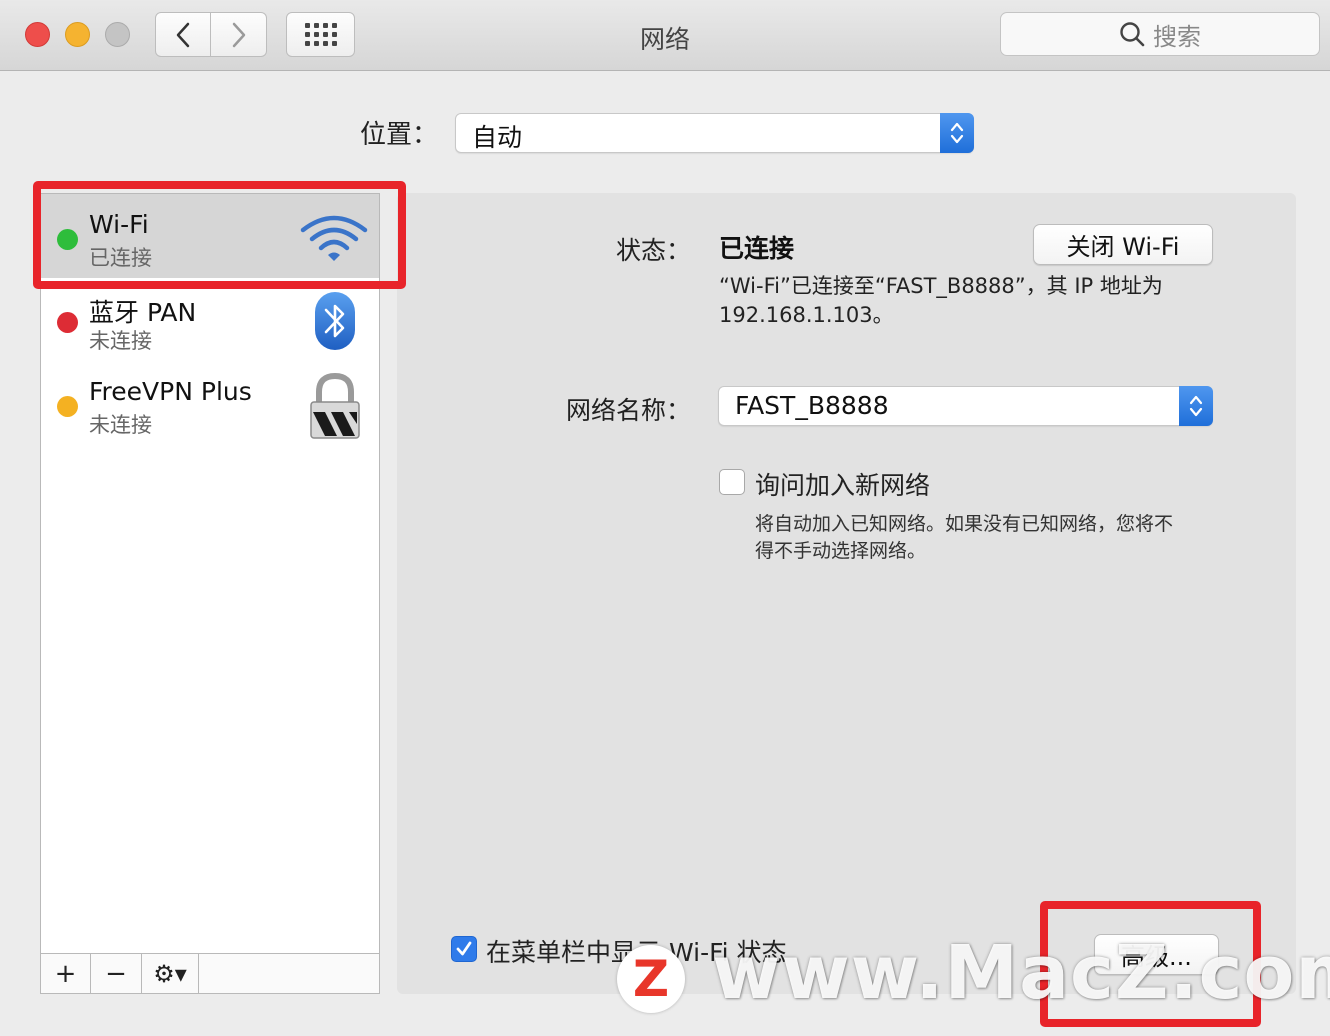  Describe the element at coordinates (965, 406) in the screenshot. I see `network-name-select: FAST_B8888` at that location.